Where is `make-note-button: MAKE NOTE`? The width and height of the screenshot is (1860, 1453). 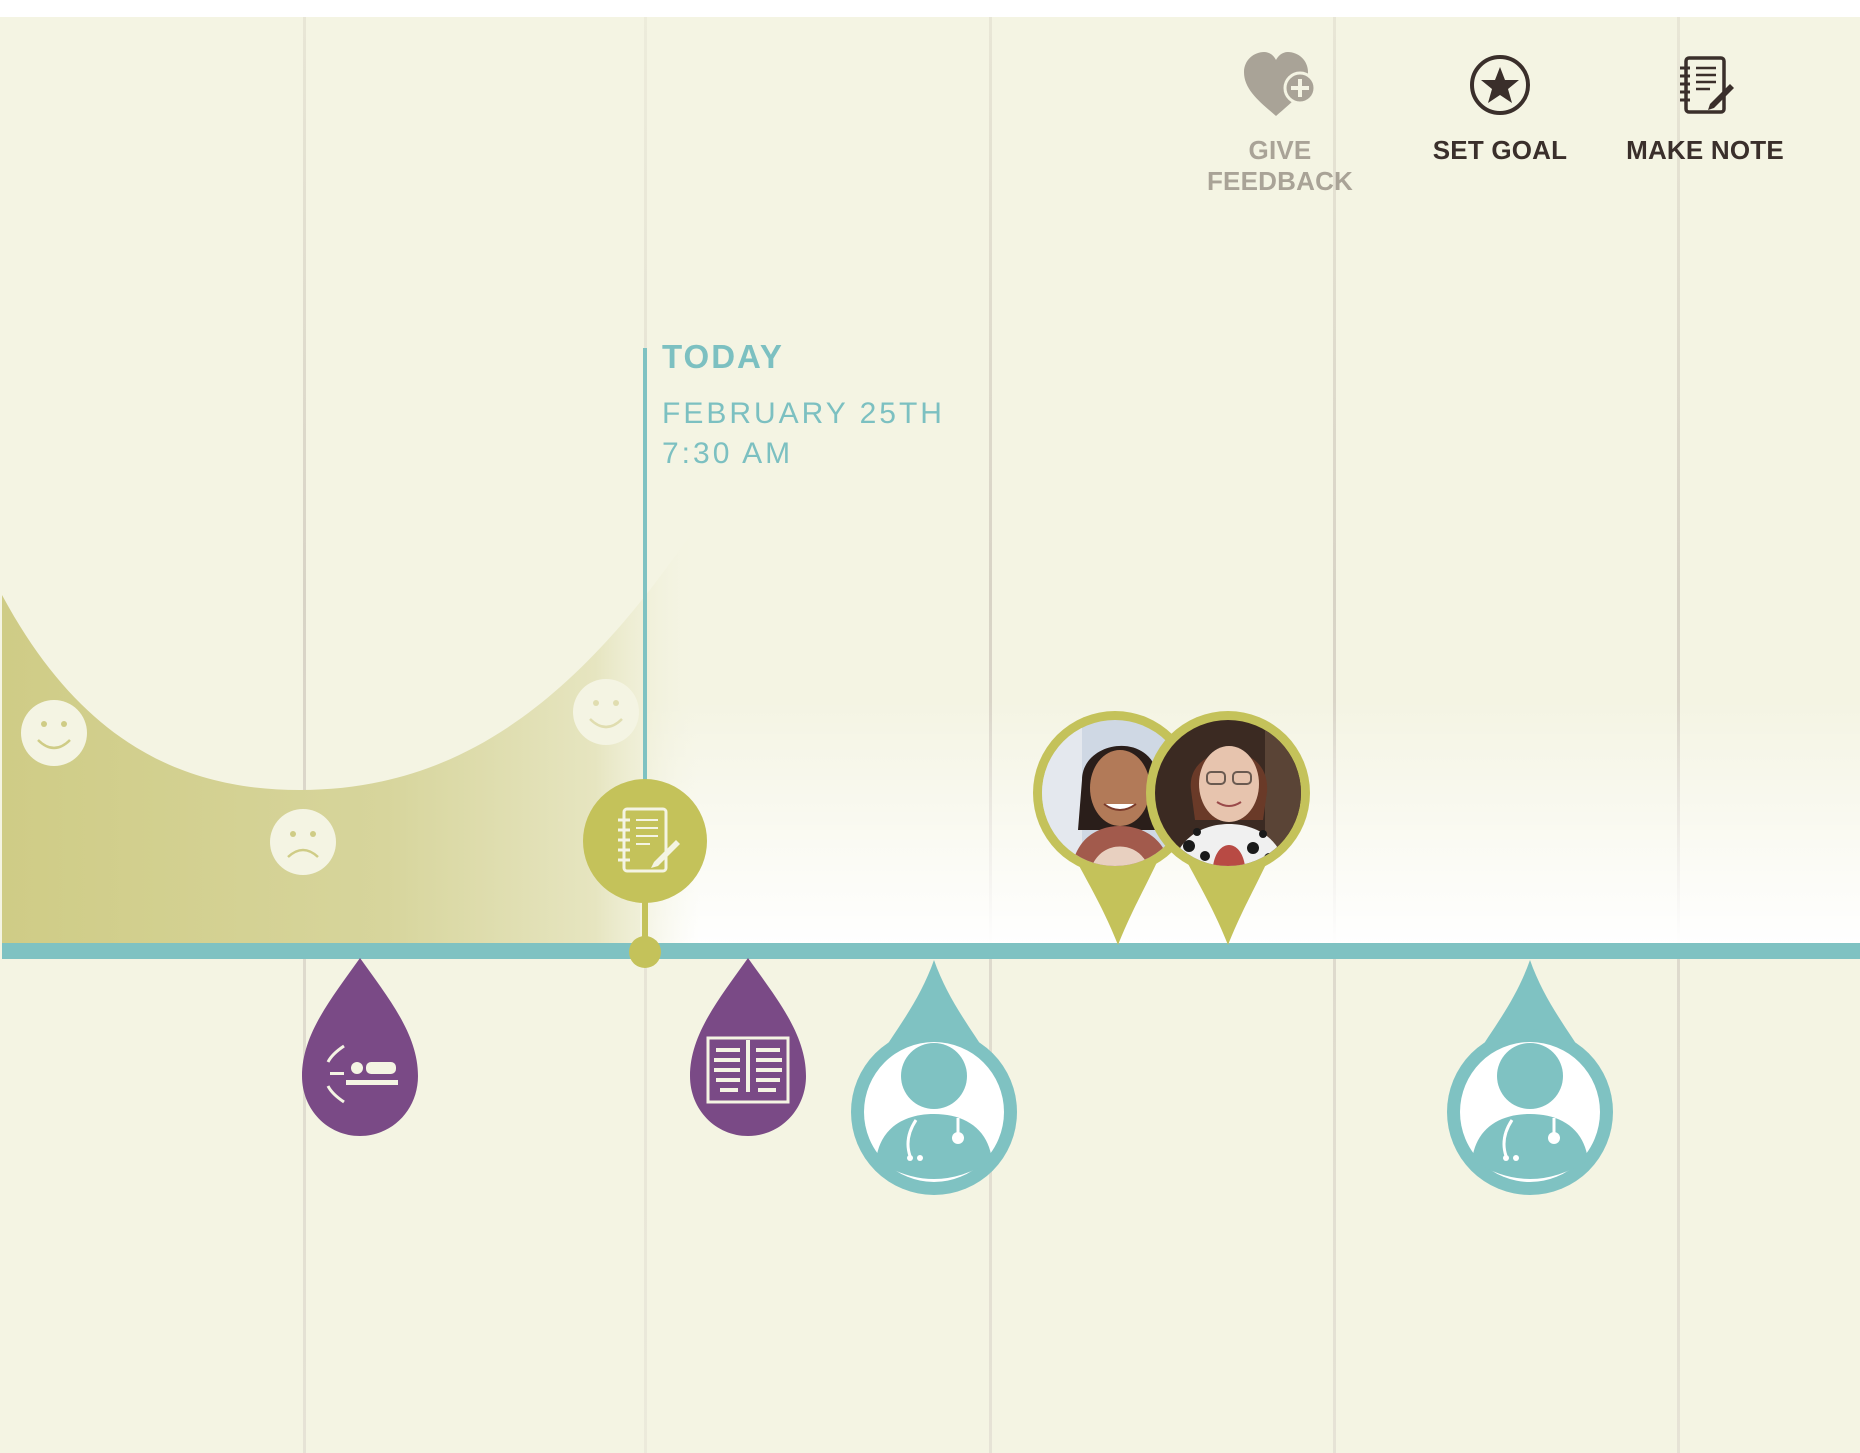
make-note-button: MAKE NOTE is located at coordinates (1705, 109).